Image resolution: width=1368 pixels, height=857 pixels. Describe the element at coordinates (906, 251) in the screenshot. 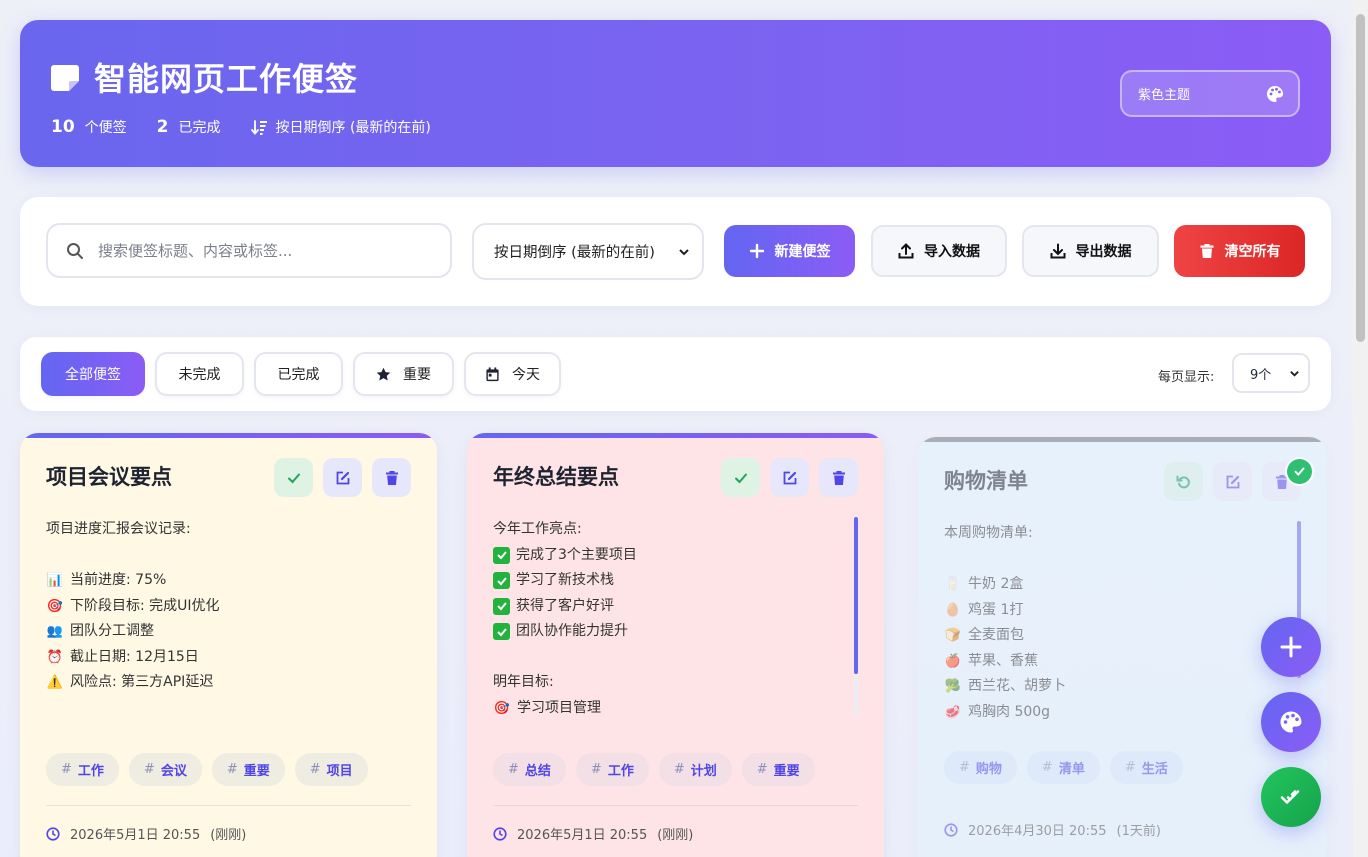

I see `upload-icon` at that location.